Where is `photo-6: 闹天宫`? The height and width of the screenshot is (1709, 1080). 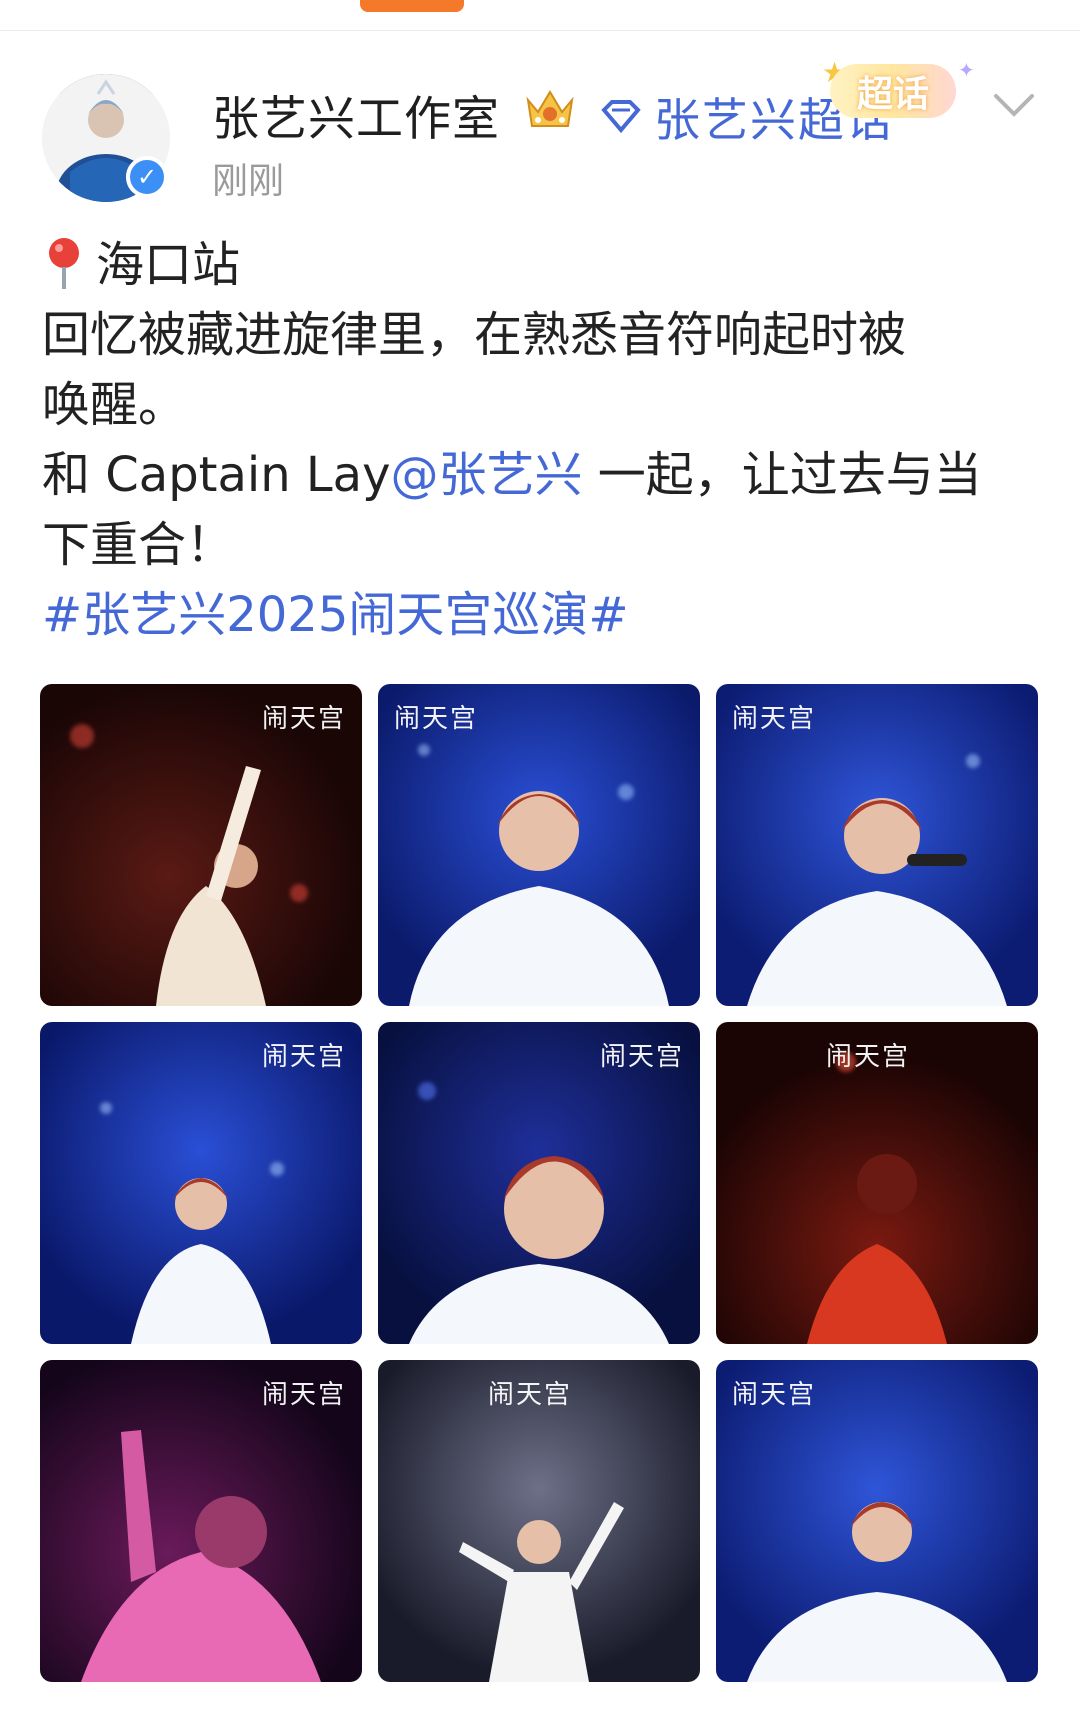 photo-6: 闹天宫 is located at coordinates (877, 1183).